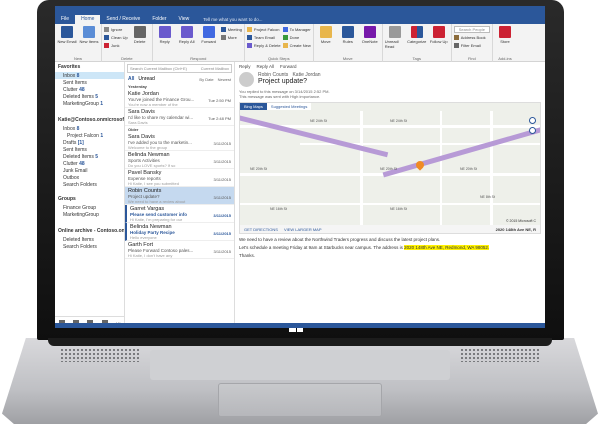 This screenshot has width=600, height=427. Describe the element at coordinates (89, 199) in the screenshot. I see `groups-header: Groups` at that location.